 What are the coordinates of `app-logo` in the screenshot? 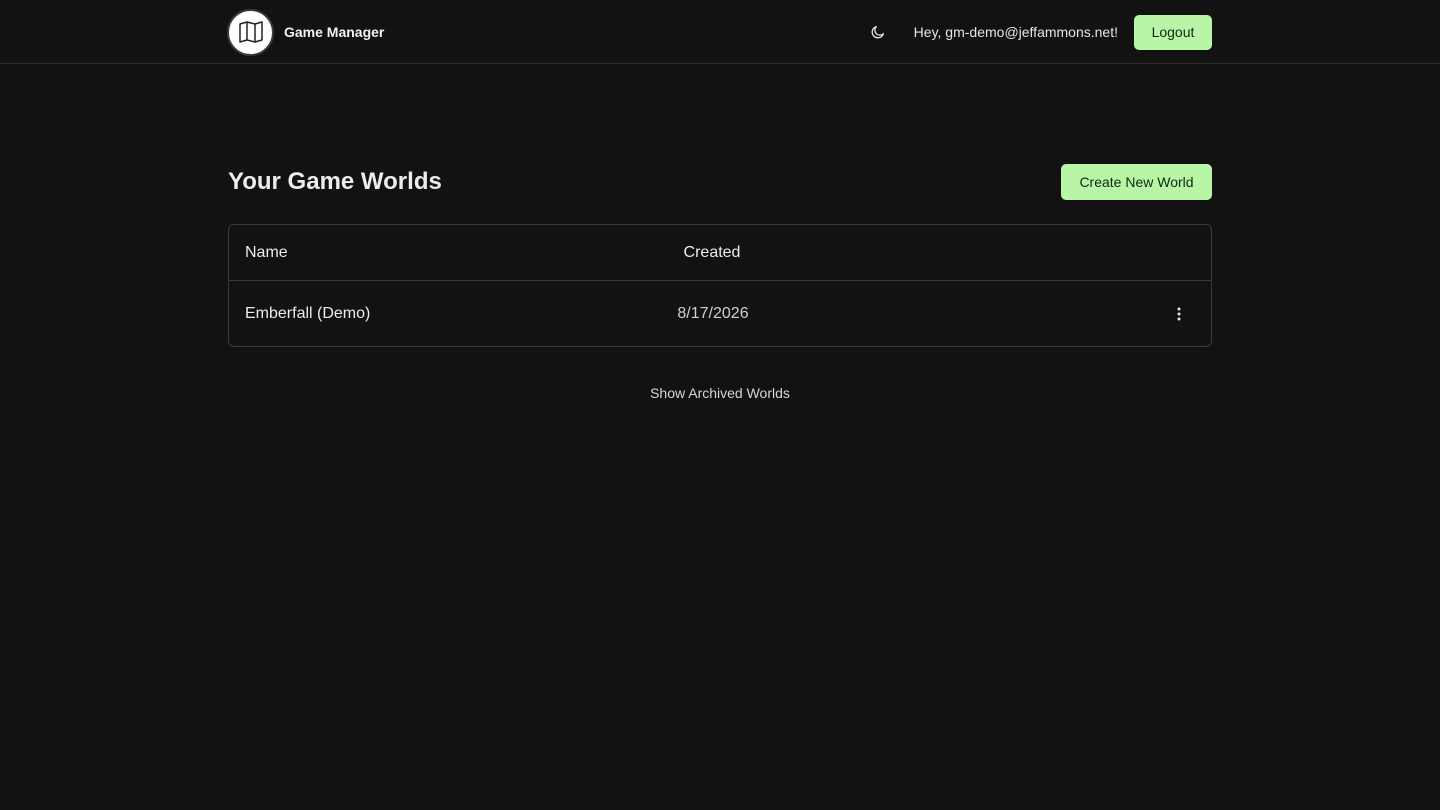 It's located at (250, 32).